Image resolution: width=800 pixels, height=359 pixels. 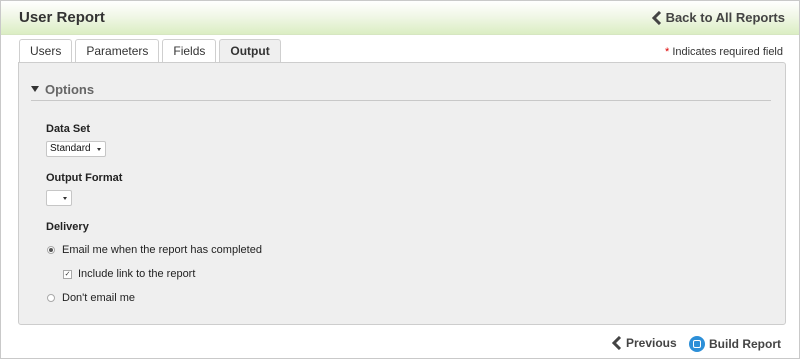 What do you see at coordinates (51, 298) in the screenshot?
I see `dont-email-radio` at bounding box center [51, 298].